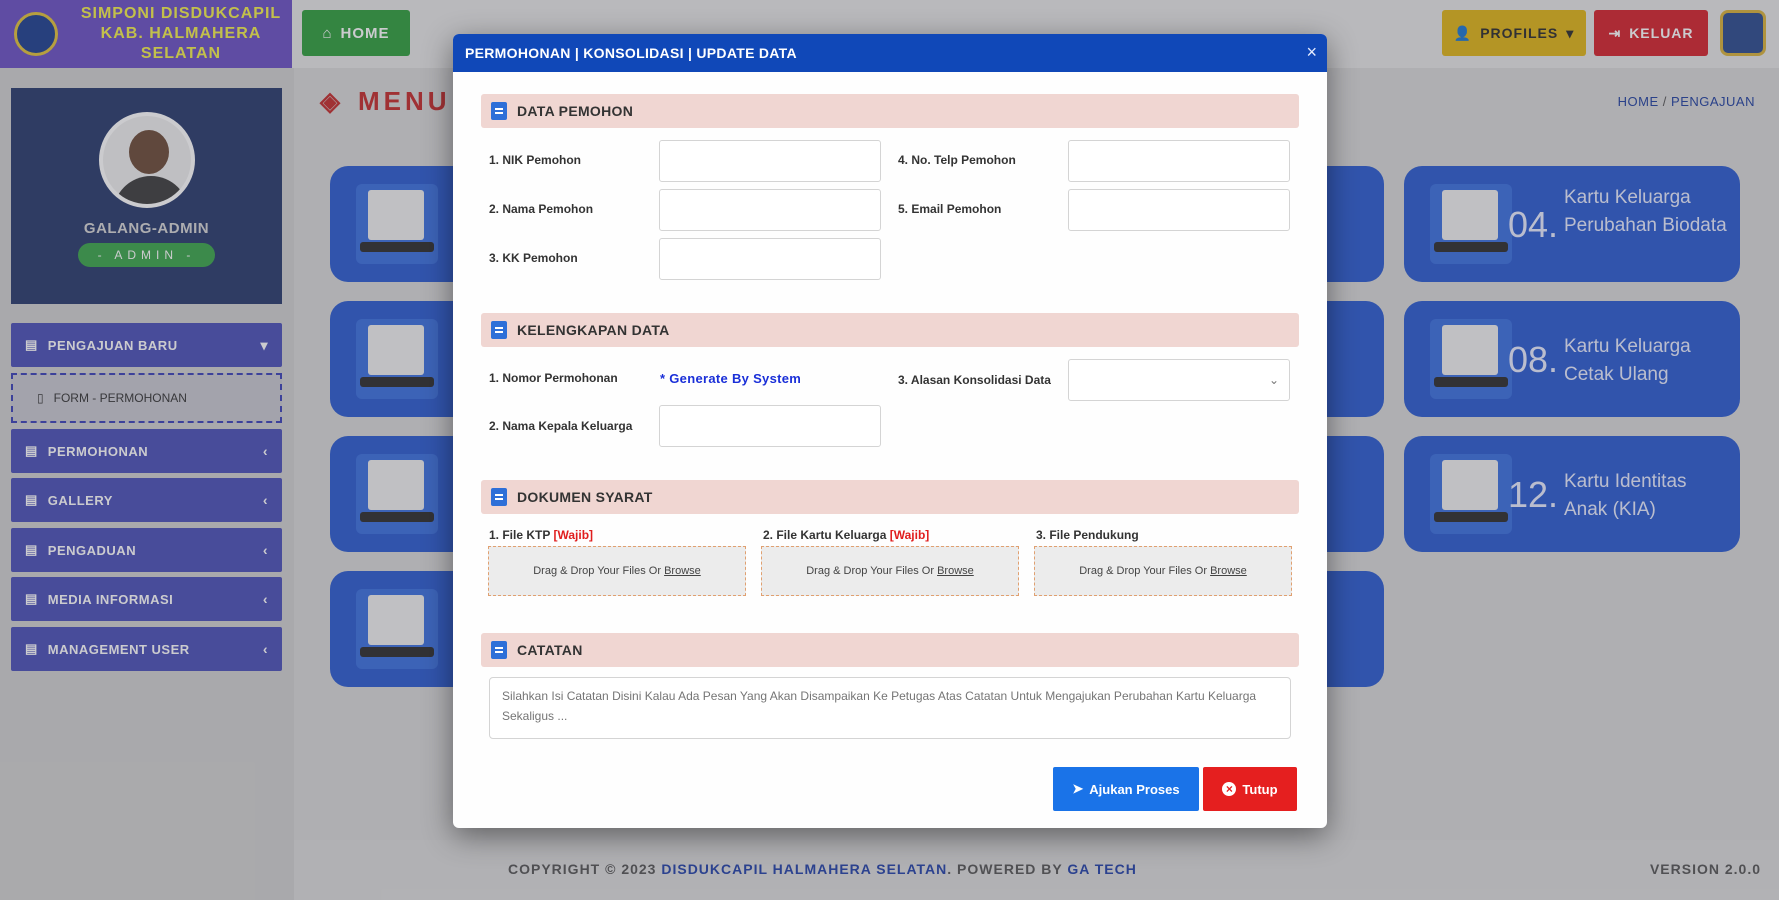 Image resolution: width=1779 pixels, height=900 pixels. I want to click on tutup-button: × Tutup, so click(1250, 789).